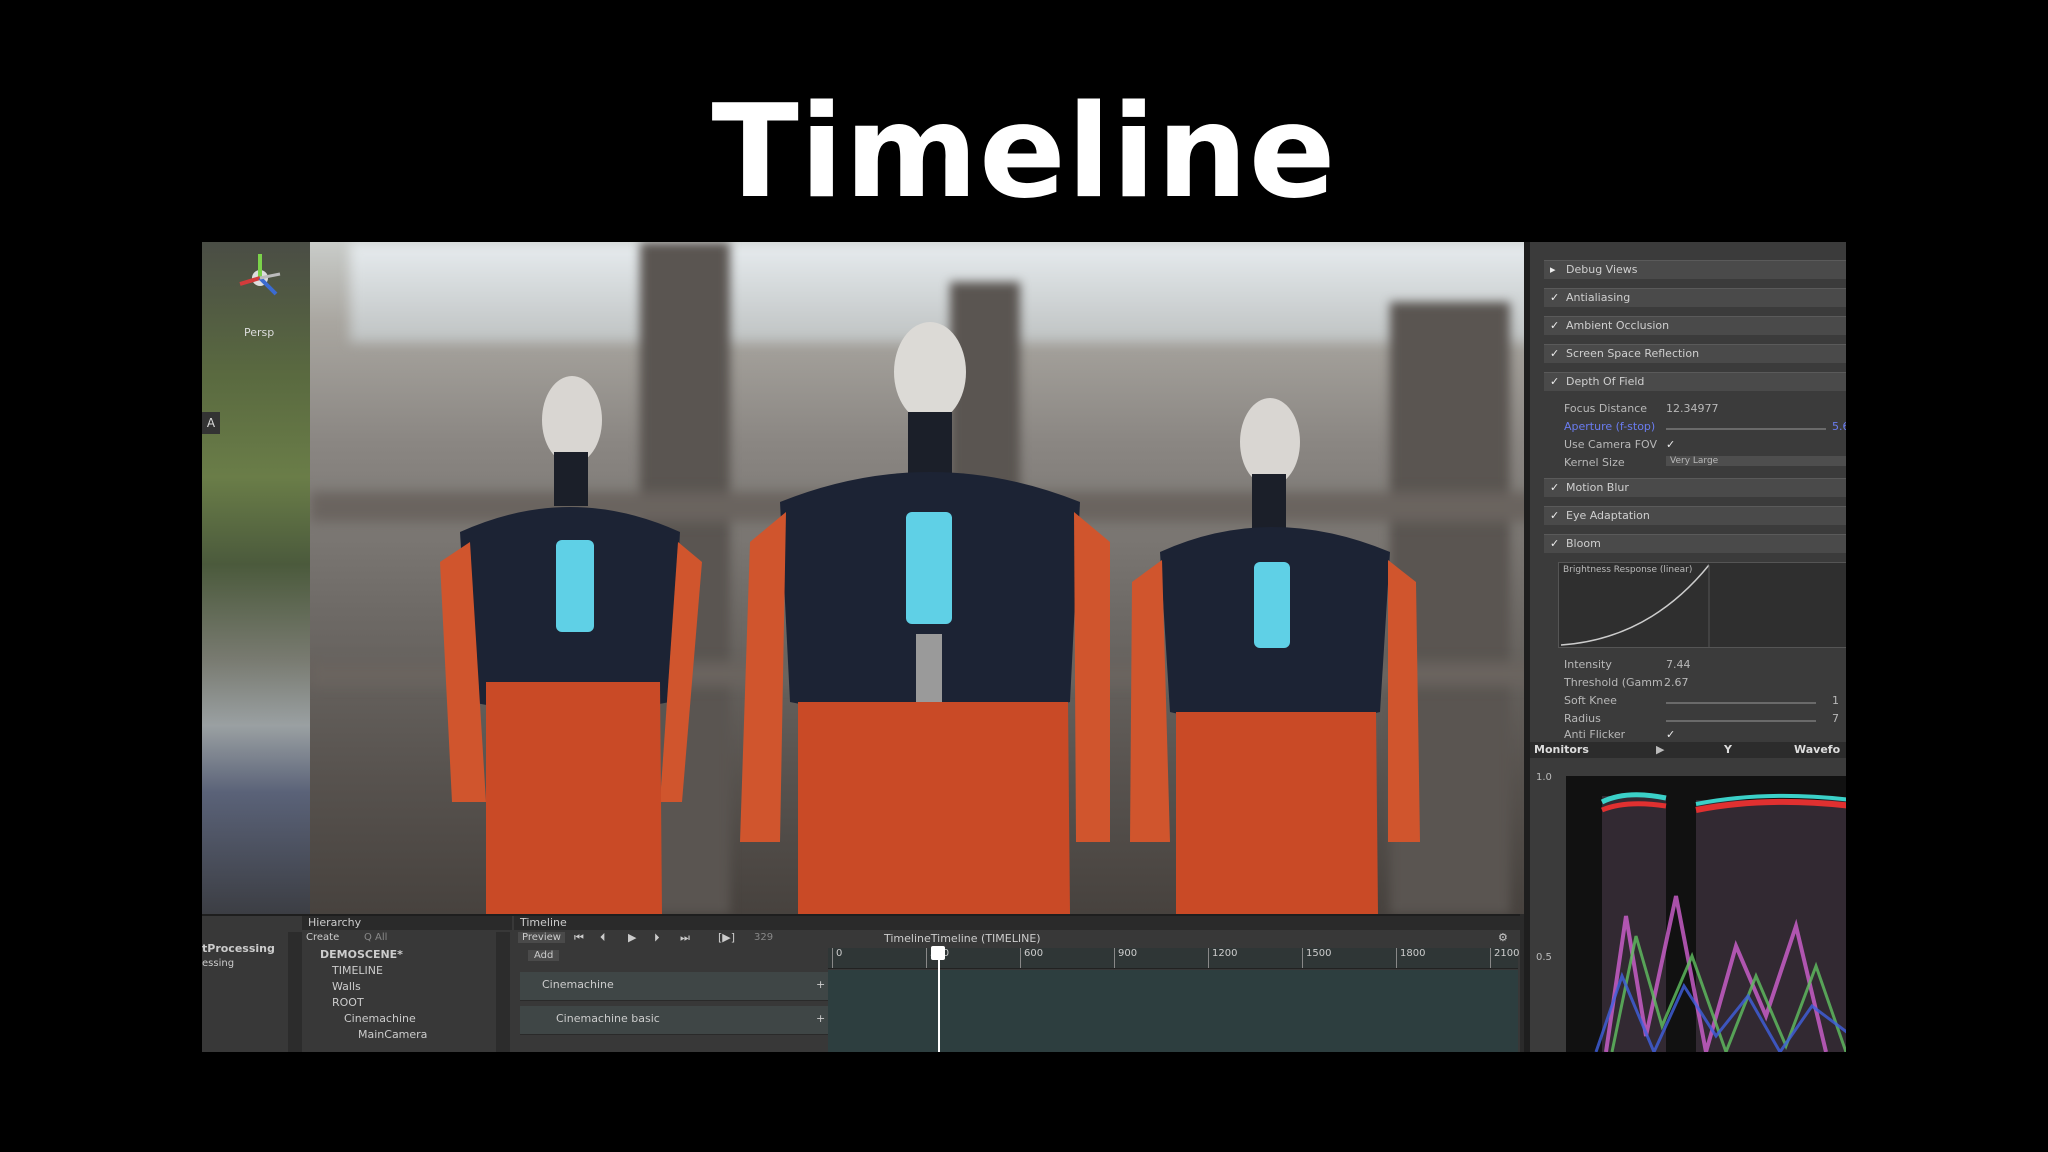 Image resolution: width=2048 pixels, height=1152 pixels. Describe the element at coordinates (603, 938) in the screenshot. I see `prev-frame-icon: ⏴` at that location.